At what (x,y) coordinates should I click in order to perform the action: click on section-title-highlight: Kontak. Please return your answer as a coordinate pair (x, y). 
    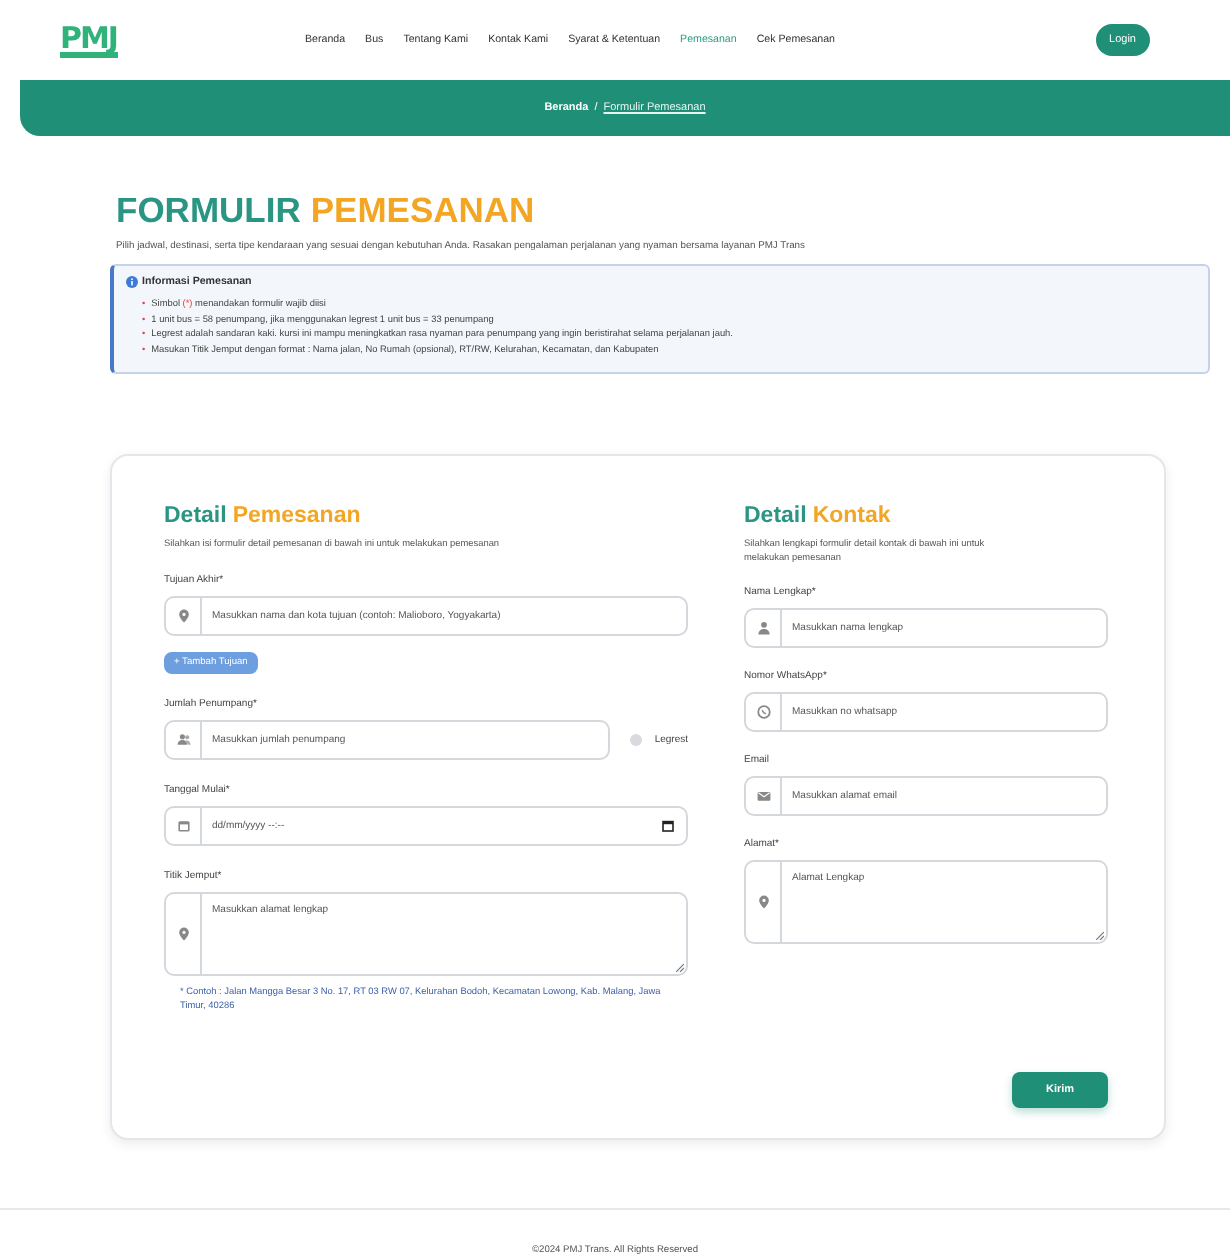
    Looking at the image, I should click on (851, 516).